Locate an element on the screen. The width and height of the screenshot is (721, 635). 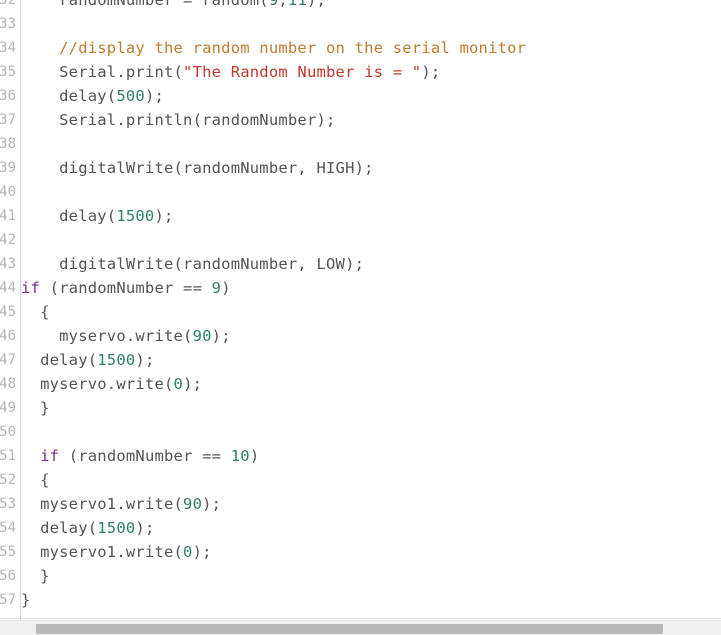
code-token-number: 500 is located at coordinates (130, 96).